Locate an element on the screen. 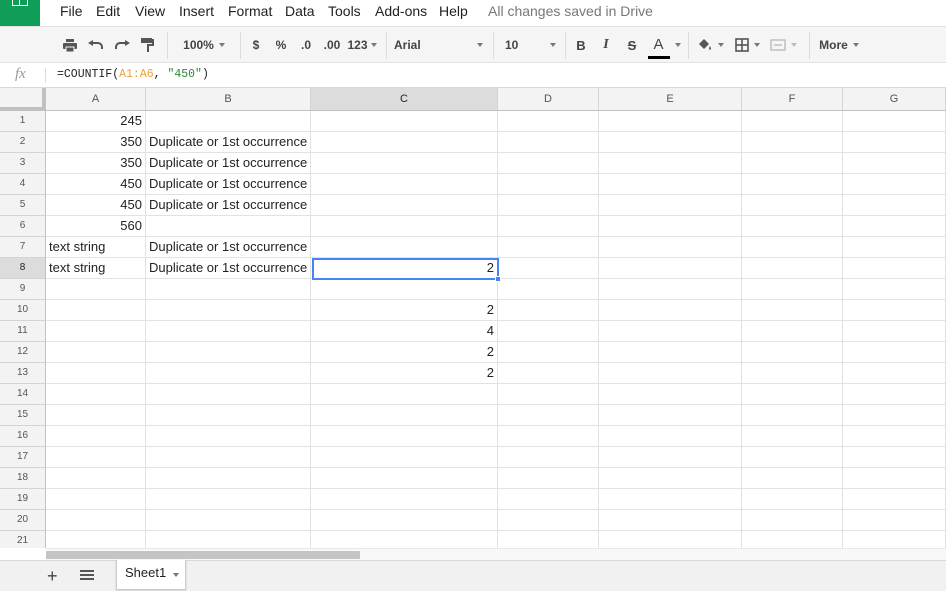 This screenshot has height=591, width=946. cell-f12 is located at coordinates (792, 352).